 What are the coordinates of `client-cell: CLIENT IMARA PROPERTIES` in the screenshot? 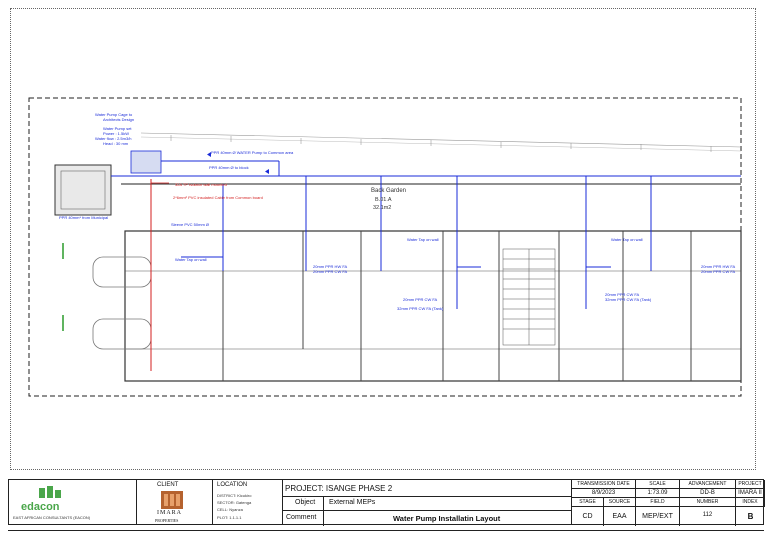 It's located at (175, 502).